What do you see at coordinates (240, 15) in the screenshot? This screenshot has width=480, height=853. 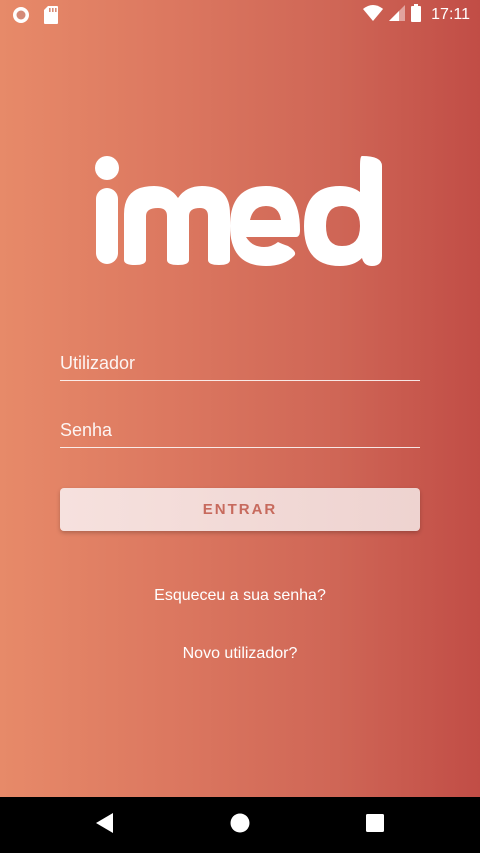 I see `status-bar: 17:11` at bounding box center [240, 15].